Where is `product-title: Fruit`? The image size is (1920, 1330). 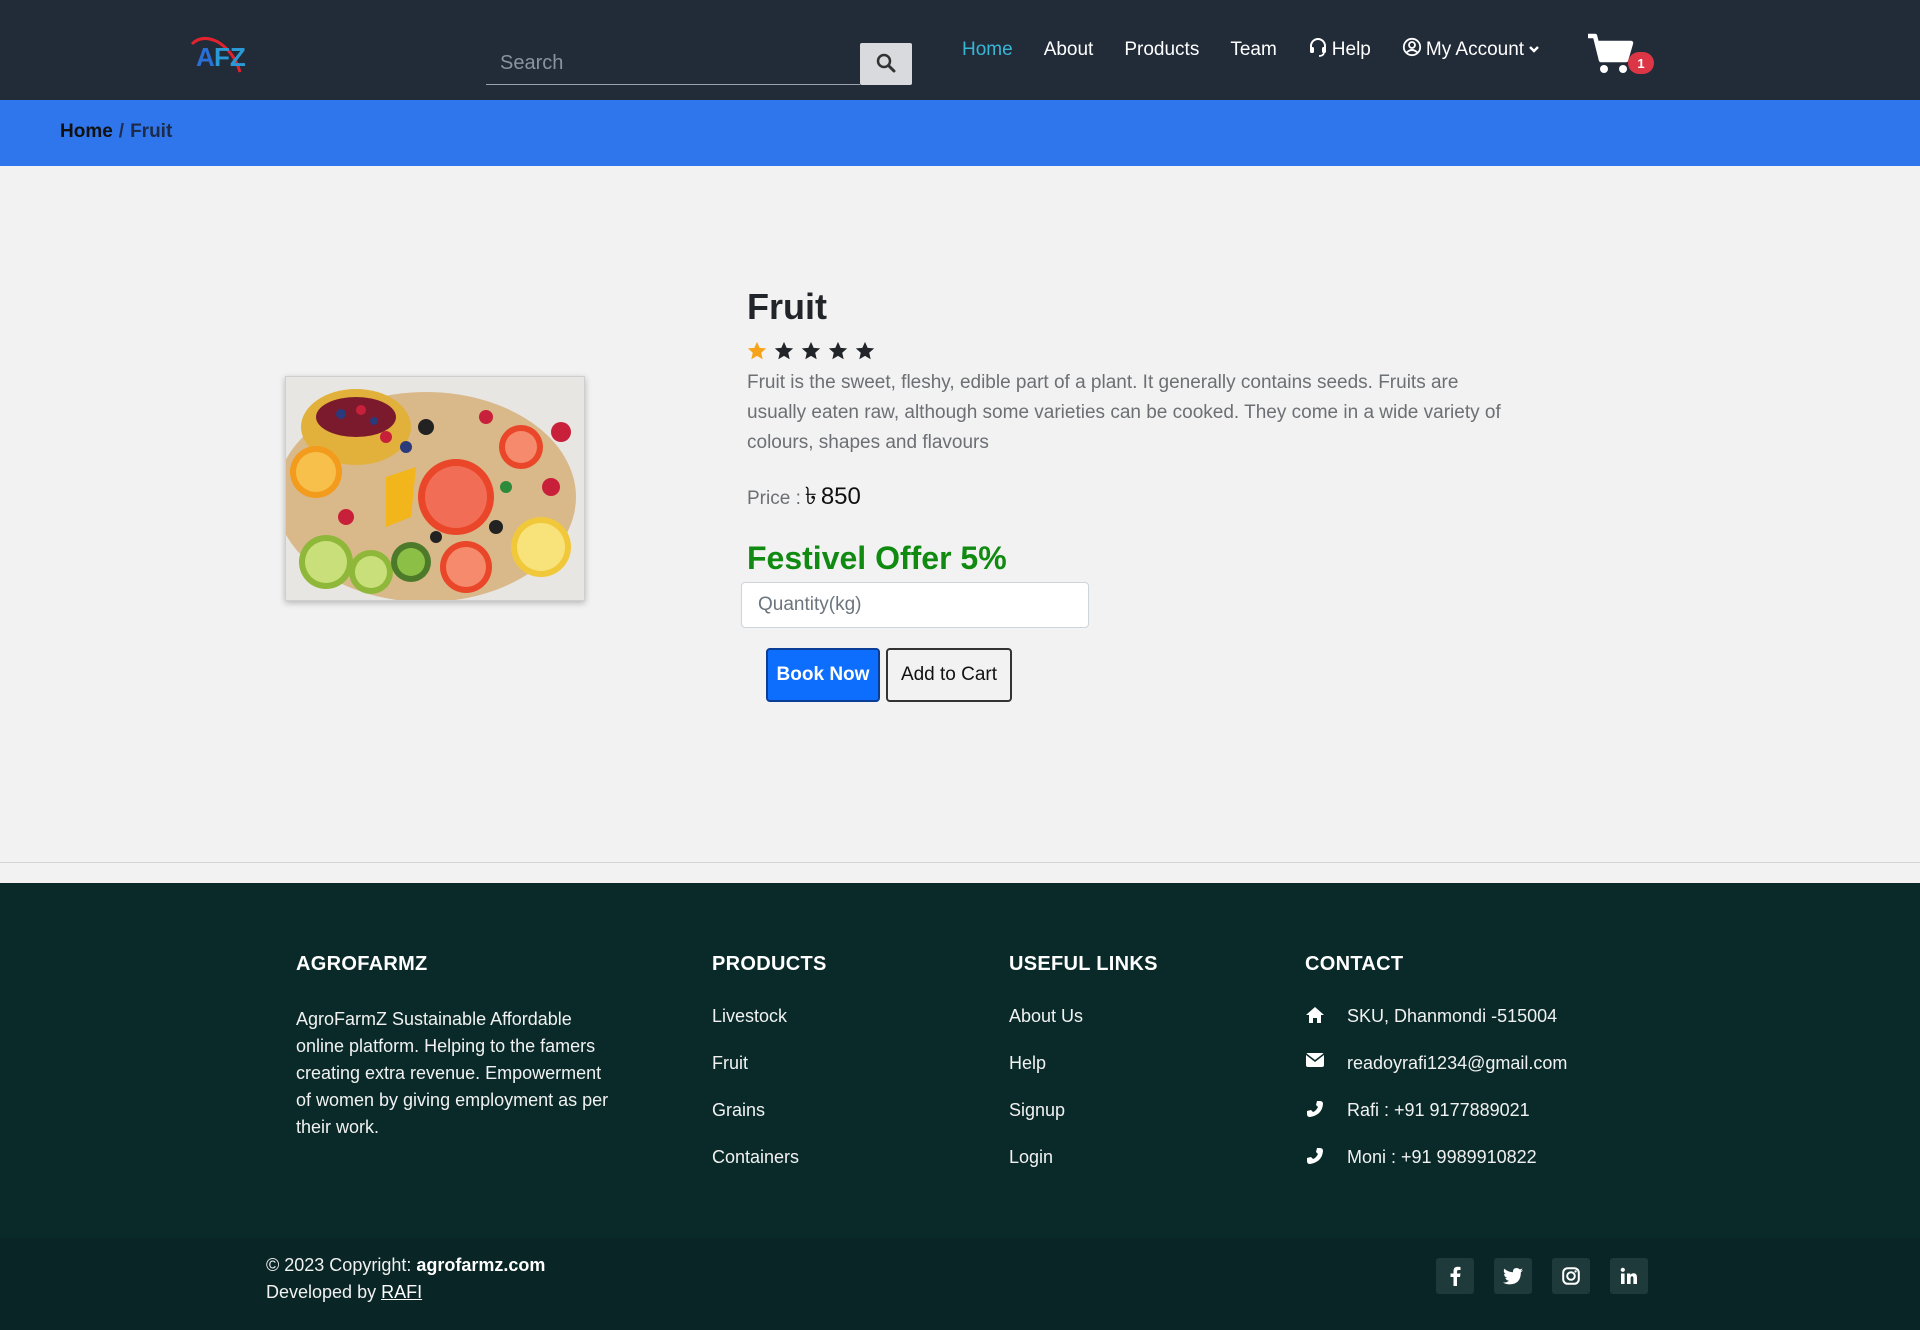 product-title: Fruit is located at coordinates (787, 306).